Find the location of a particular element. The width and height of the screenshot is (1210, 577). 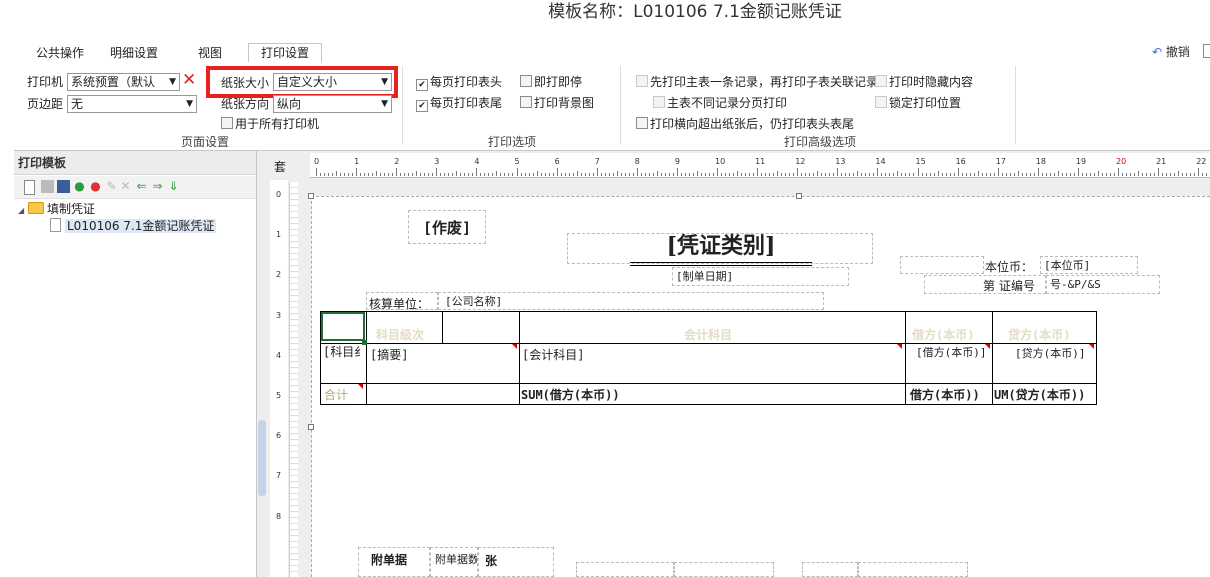

cell-total: 合计 is located at coordinates (336, 394).